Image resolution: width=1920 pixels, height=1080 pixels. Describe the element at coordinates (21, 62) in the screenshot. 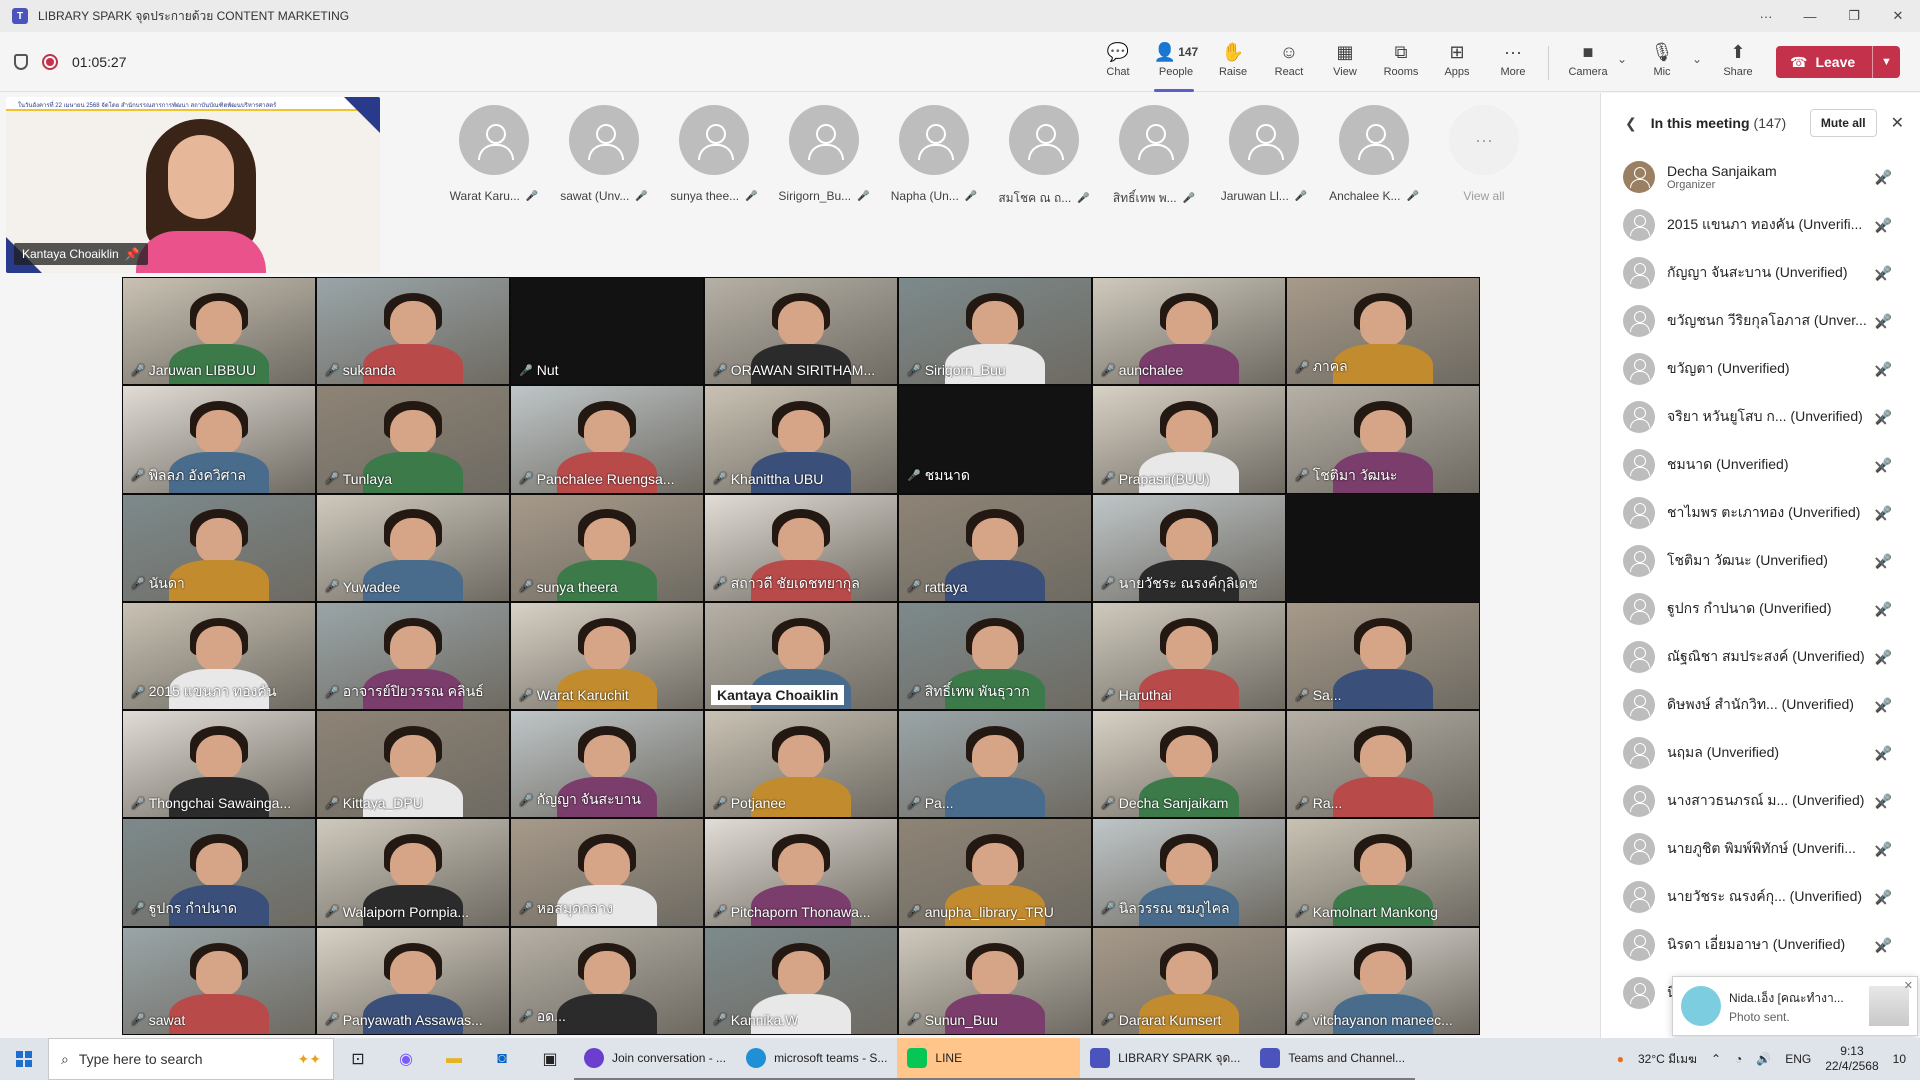

I see `shield-icon` at that location.